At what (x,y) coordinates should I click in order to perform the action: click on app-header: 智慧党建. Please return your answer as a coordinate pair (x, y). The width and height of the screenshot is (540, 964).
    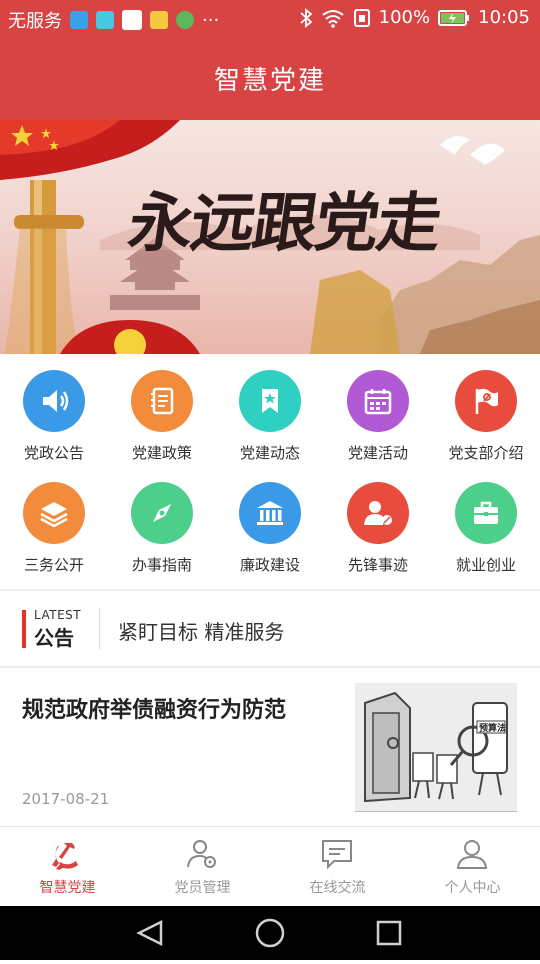
    Looking at the image, I should click on (270, 78).